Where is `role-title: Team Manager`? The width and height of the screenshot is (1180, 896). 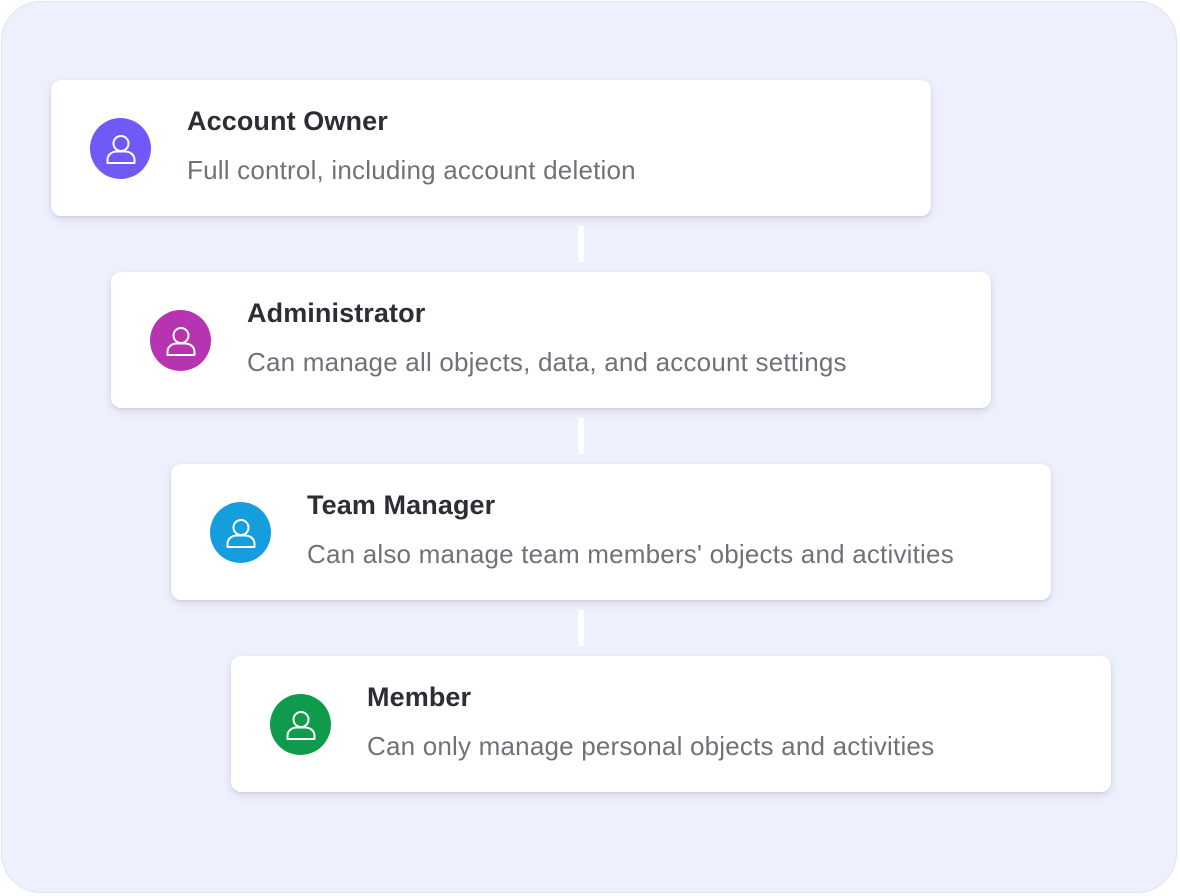 role-title: Team Manager is located at coordinates (401, 505).